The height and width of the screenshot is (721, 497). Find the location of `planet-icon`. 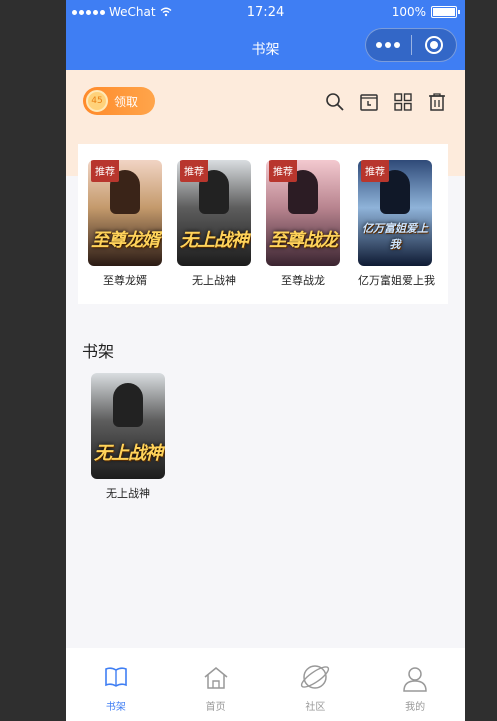

planet-icon is located at coordinates (315, 677).